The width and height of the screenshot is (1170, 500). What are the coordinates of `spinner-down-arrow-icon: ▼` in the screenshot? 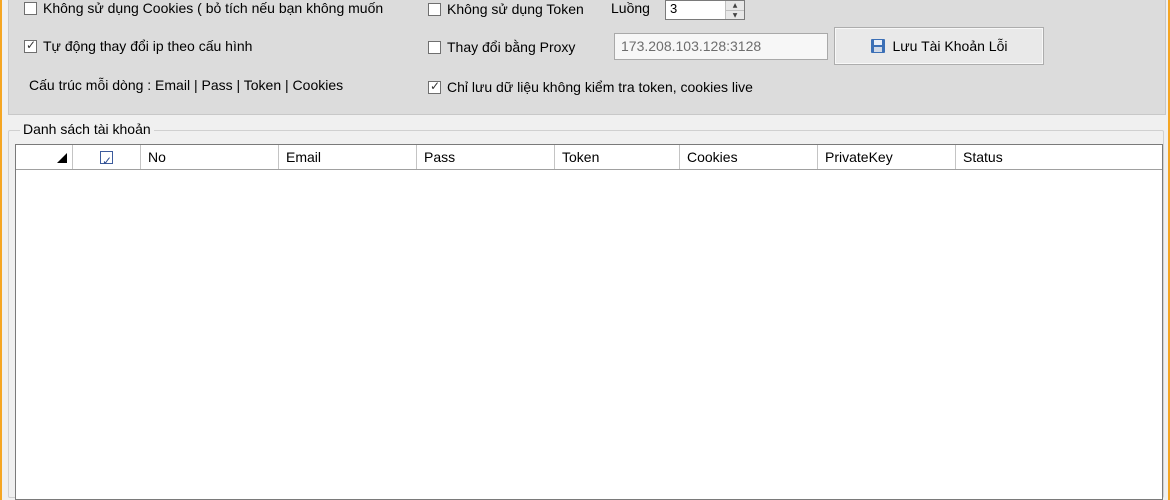 It's located at (735, 15).